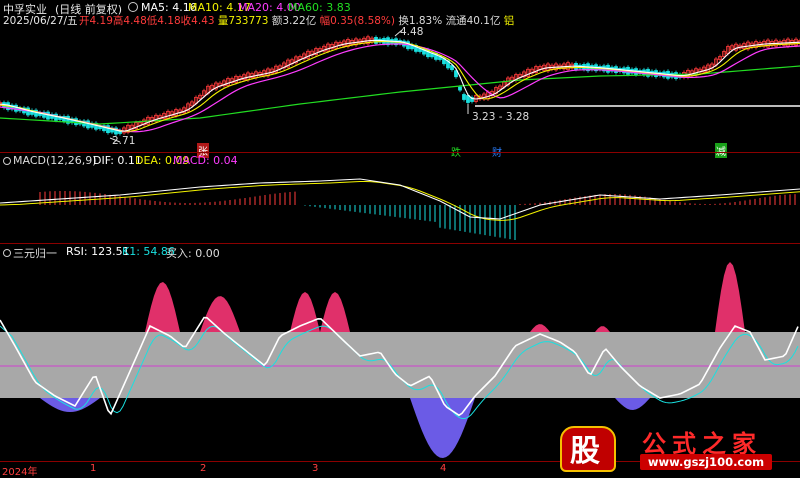 This screenshot has height=478, width=800. I want to click on quote-date: 2025/06/27/五, so click(40, 20).